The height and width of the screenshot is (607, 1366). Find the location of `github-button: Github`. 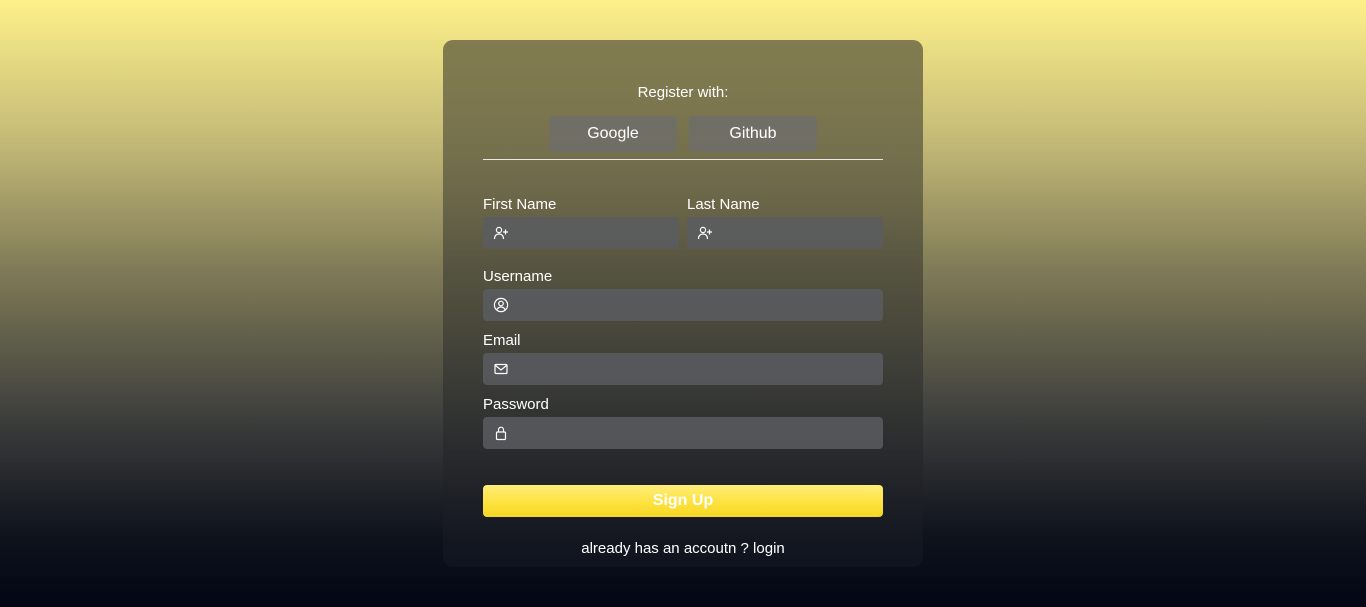

github-button: Github is located at coordinates (753, 134).